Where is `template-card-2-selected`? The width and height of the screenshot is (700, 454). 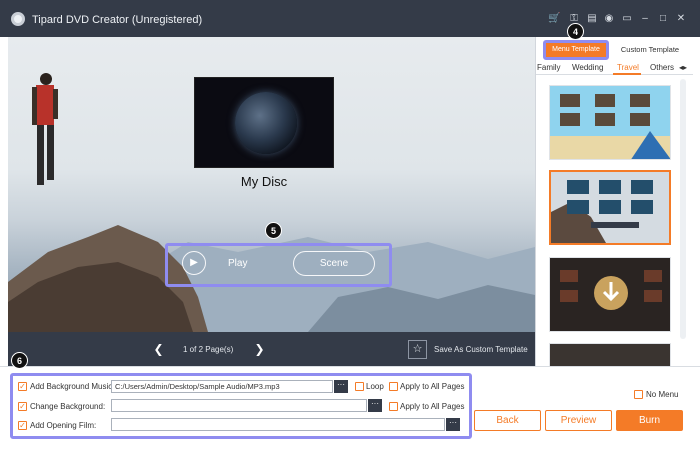 template-card-2-selected is located at coordinates (610, 207).